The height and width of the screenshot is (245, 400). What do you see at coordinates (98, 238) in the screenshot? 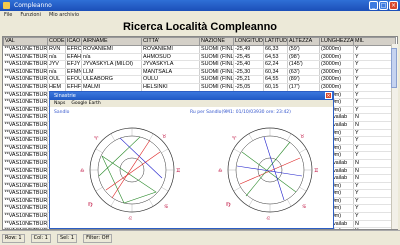
I see `status-filter: Filter: Off` at bounding box center [98, 238].